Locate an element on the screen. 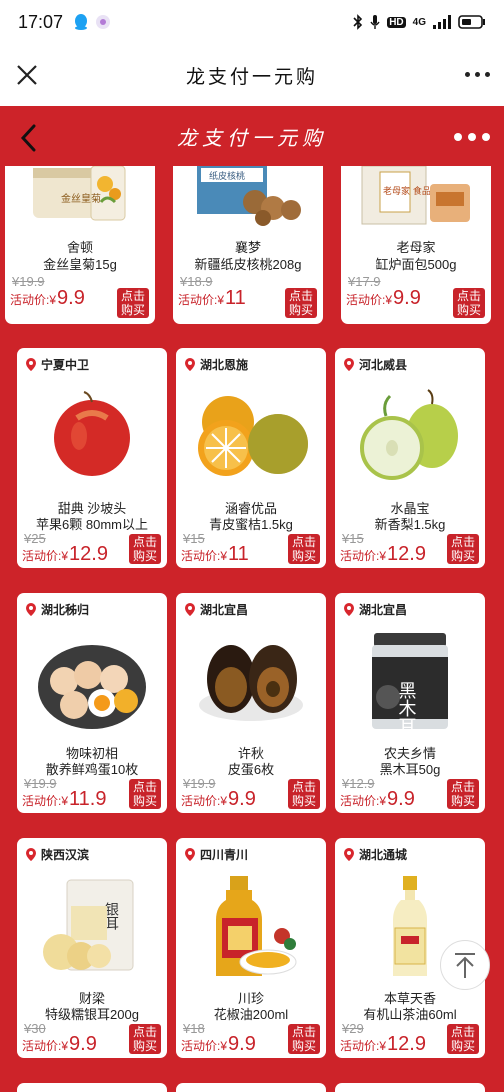 Image resolution: width=504 pixels, height=1092 pixels. product-card: 河北威县 水晶宝 新香梨1.5kg ¥15 活动价: ¥12.9 点击 购买 is located at coordinates (410, 458).